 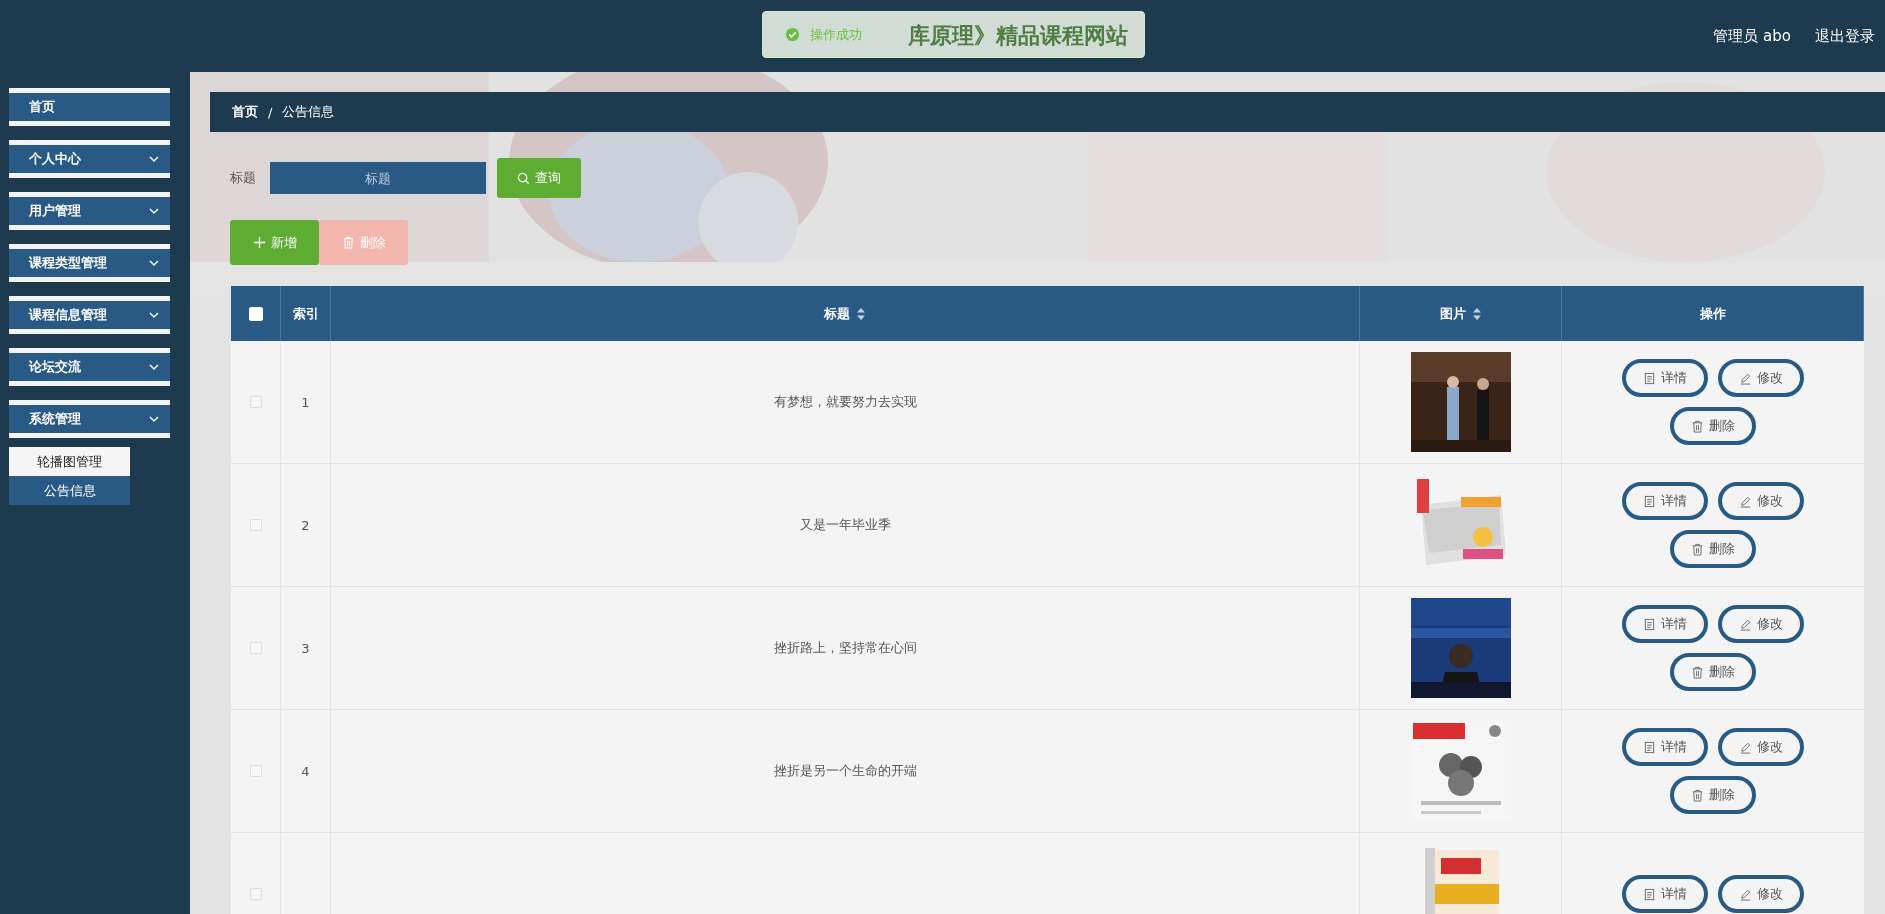 What do you see at coordinates (89, 107) in the screenshot?
I see `menu-item: 首页` at bounding box center [89, 107].